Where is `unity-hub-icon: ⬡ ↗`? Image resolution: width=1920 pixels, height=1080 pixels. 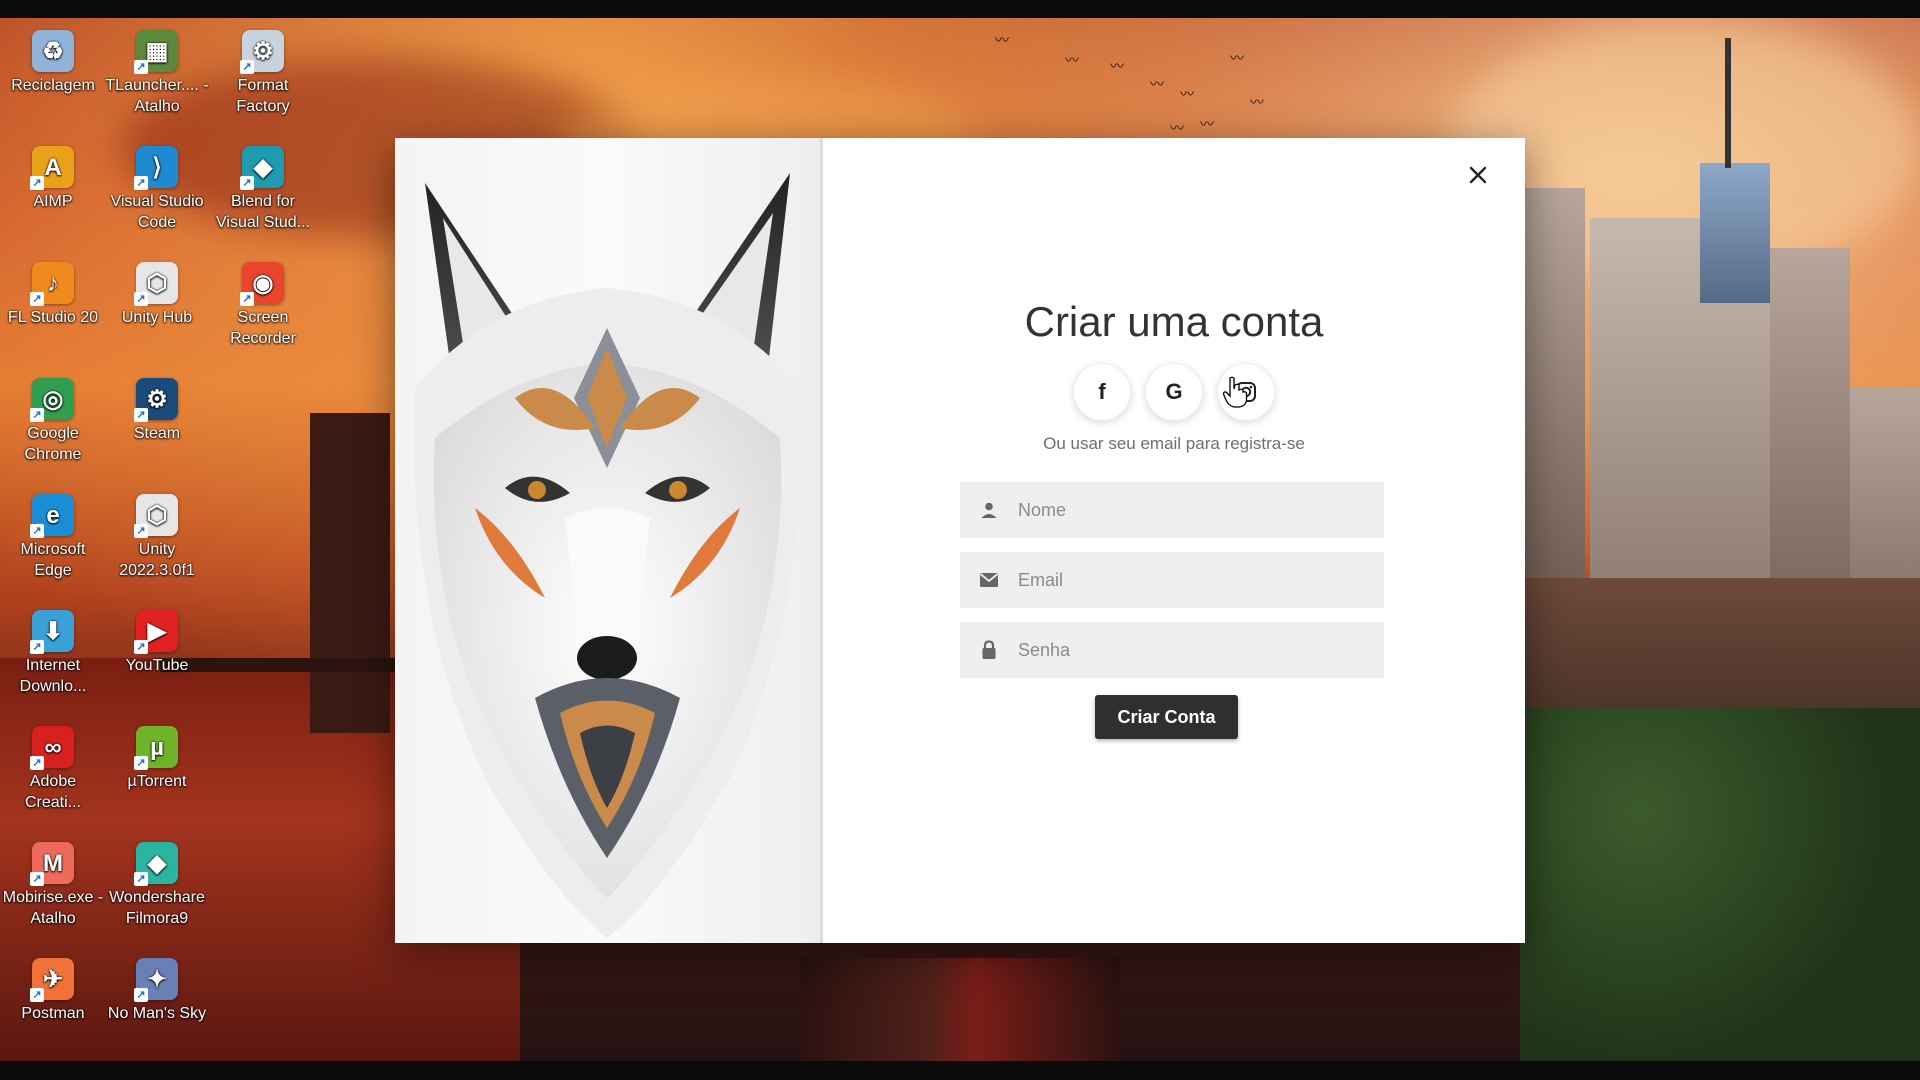
unity-hub-icon: ⬡ ↗ is located at coordinates (156, 284).